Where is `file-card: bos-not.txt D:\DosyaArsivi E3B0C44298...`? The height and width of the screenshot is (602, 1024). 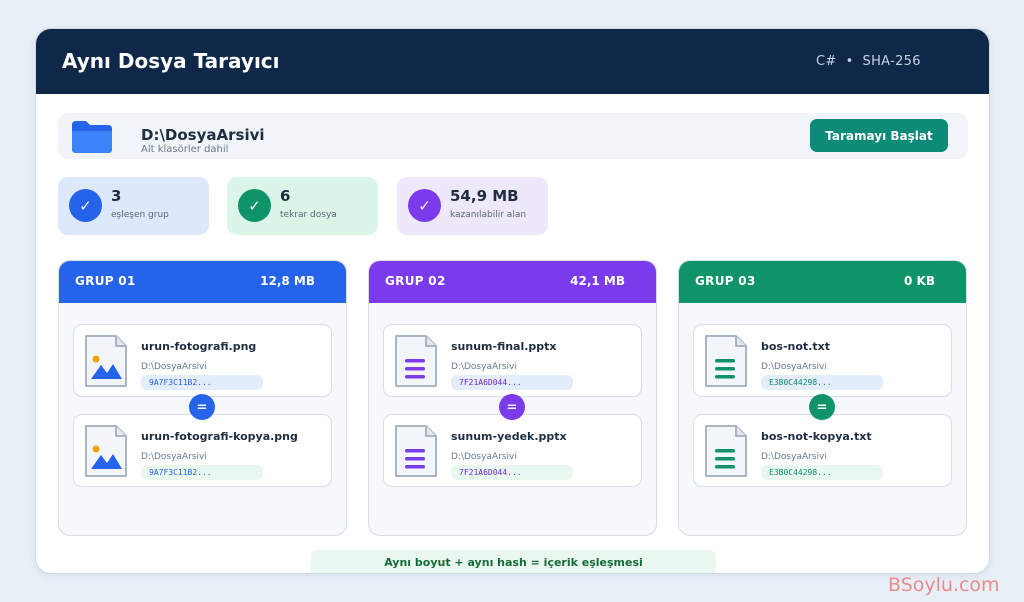
file-card: bos-not.txt D:\DosyaArsivi E3B0C44298... is located at coordinates (822, 360).